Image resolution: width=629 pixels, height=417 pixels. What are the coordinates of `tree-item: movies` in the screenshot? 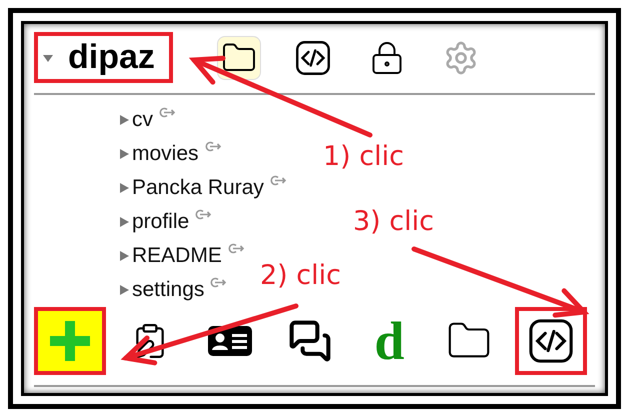 It's located at (165, 154).